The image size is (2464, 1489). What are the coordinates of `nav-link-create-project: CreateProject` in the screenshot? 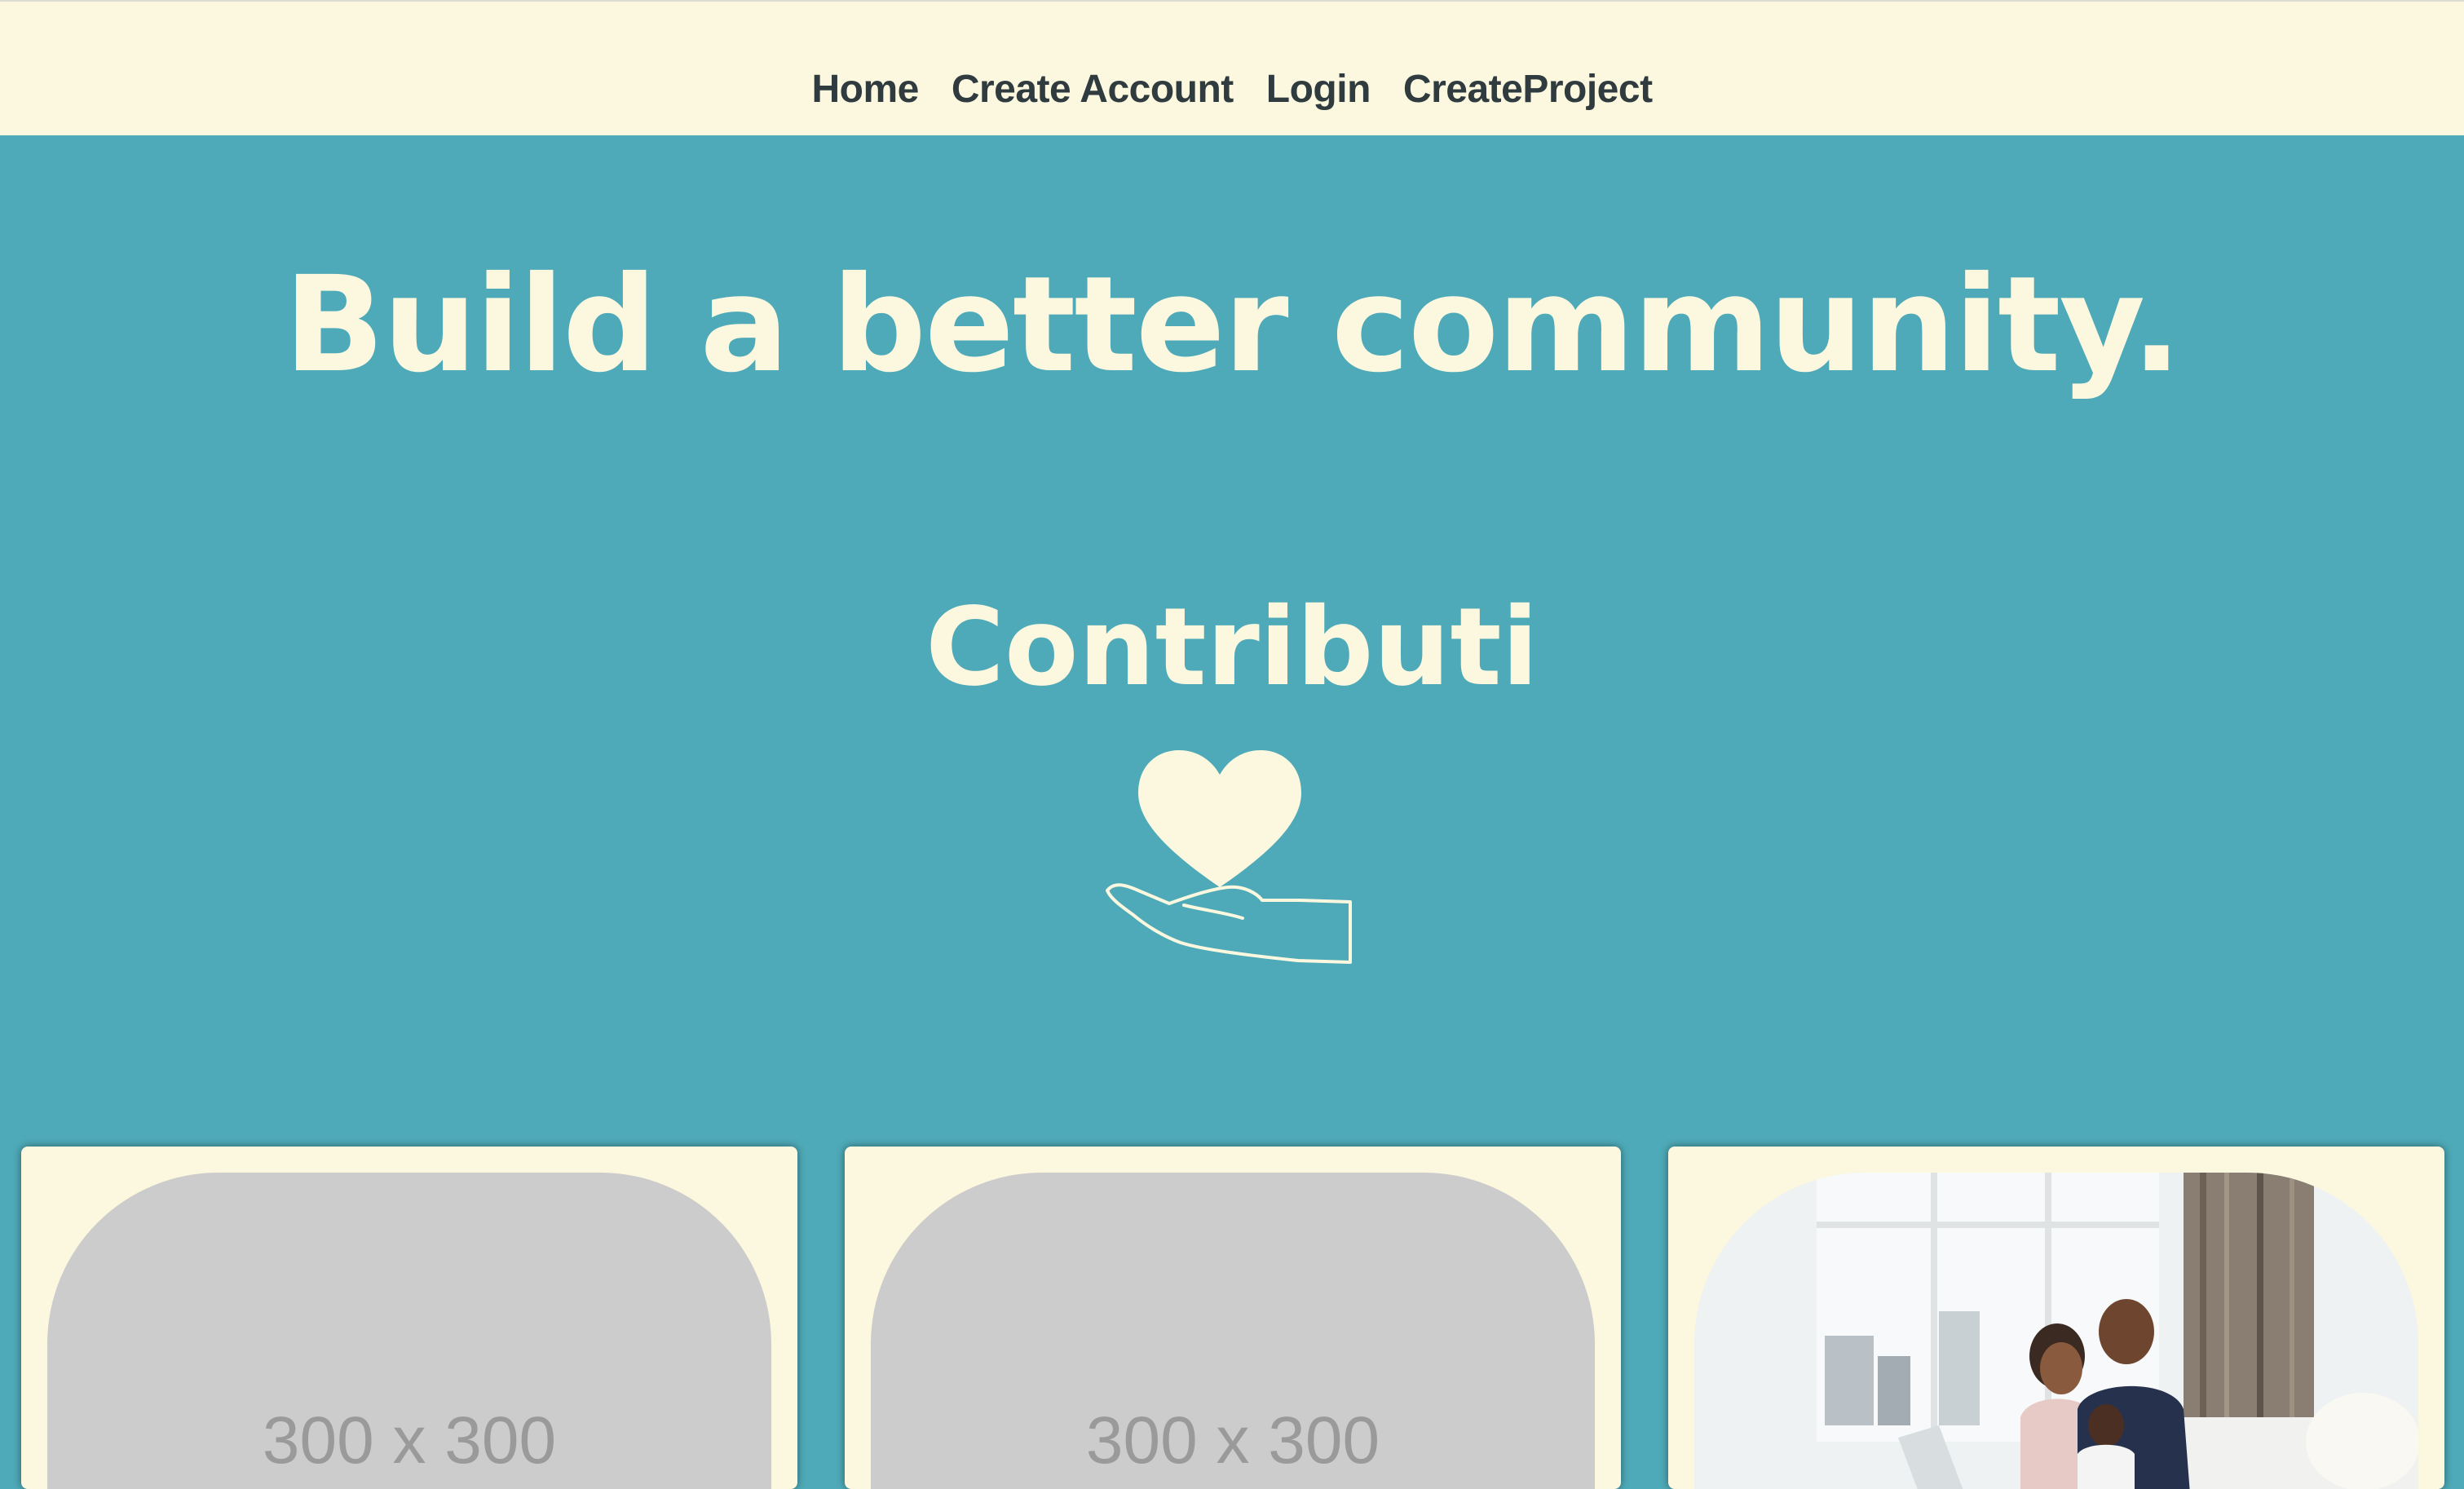 It's located at (1528, 89).